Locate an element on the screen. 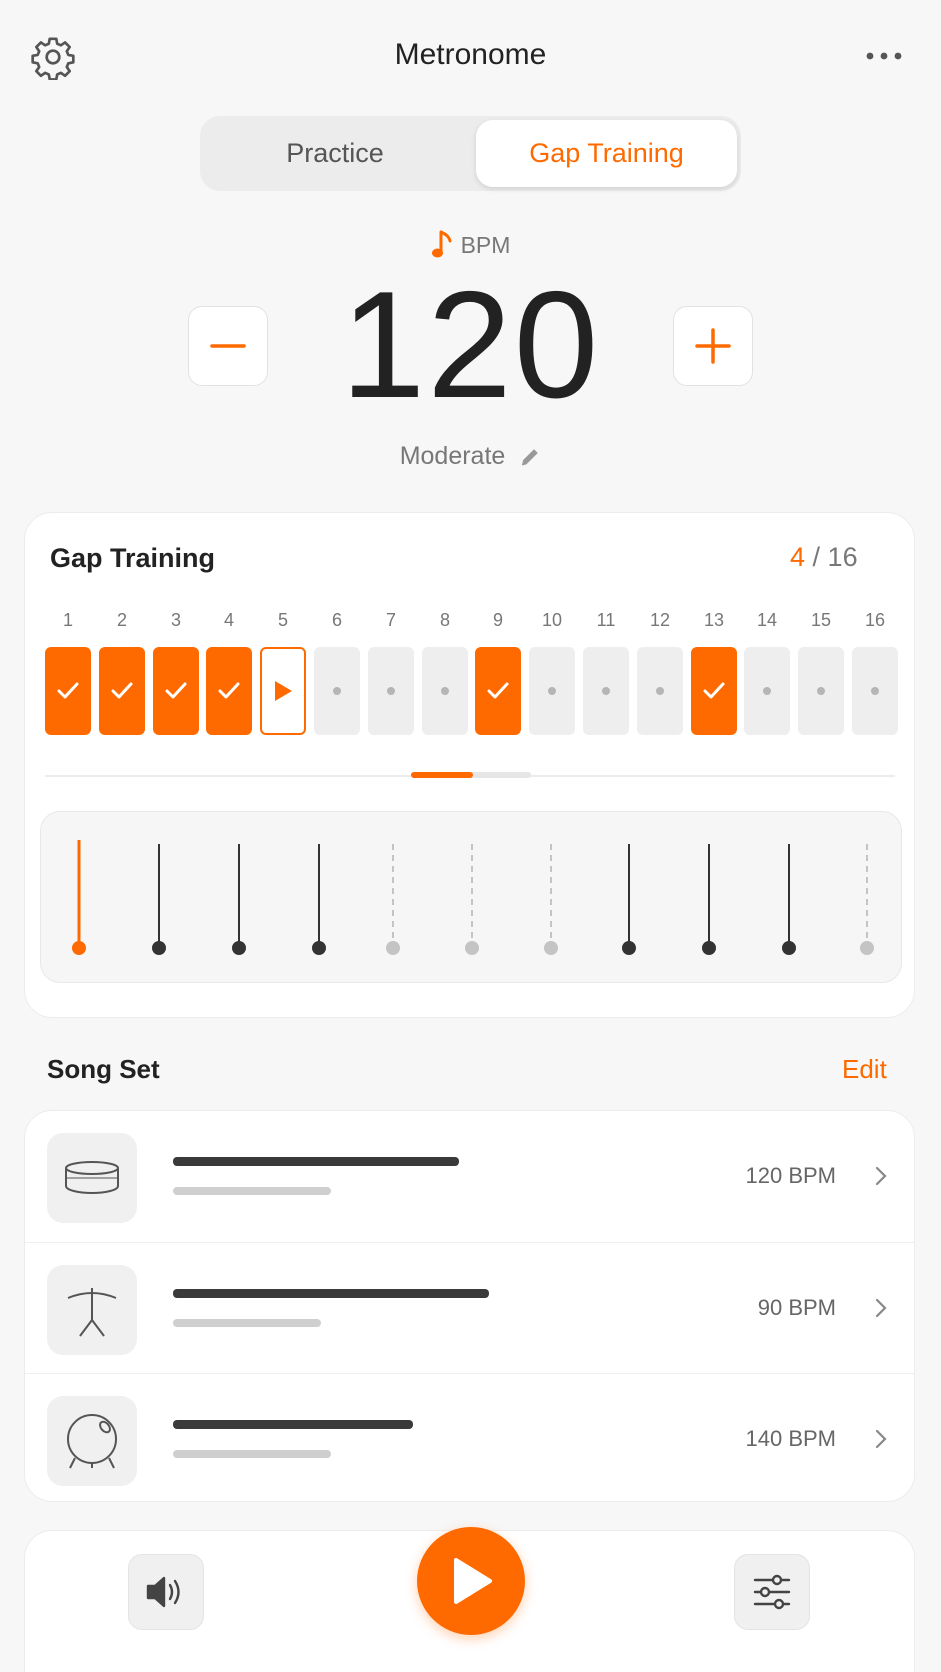 This screenshot has height=1672, width=941. beat-number: 14 is located at coordinates (767, 620).